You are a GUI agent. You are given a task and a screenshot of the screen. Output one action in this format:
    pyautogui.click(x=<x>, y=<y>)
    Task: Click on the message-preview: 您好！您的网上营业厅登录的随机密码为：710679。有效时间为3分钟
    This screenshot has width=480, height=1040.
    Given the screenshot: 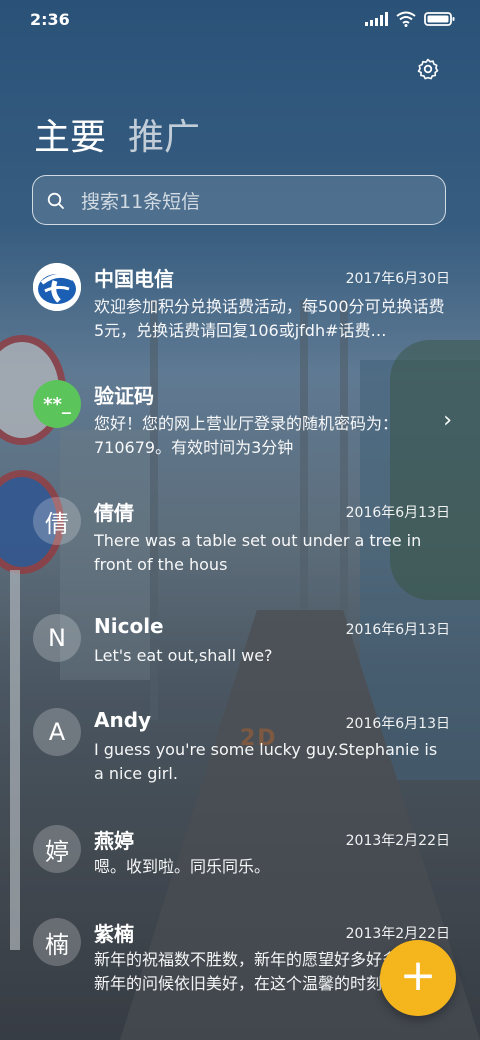 What is the action you would take?
    pyautogui.click(x=246, y=435)
    